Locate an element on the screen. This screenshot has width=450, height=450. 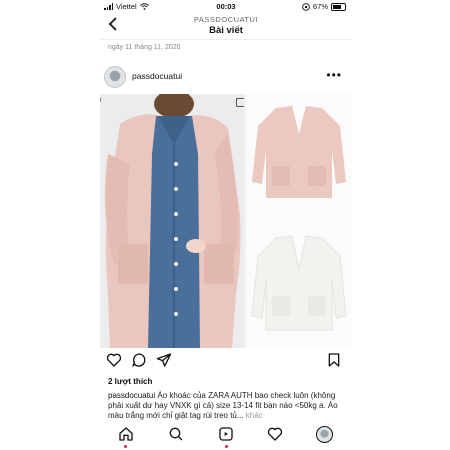
product-photos is located at coordinates (299, 221).